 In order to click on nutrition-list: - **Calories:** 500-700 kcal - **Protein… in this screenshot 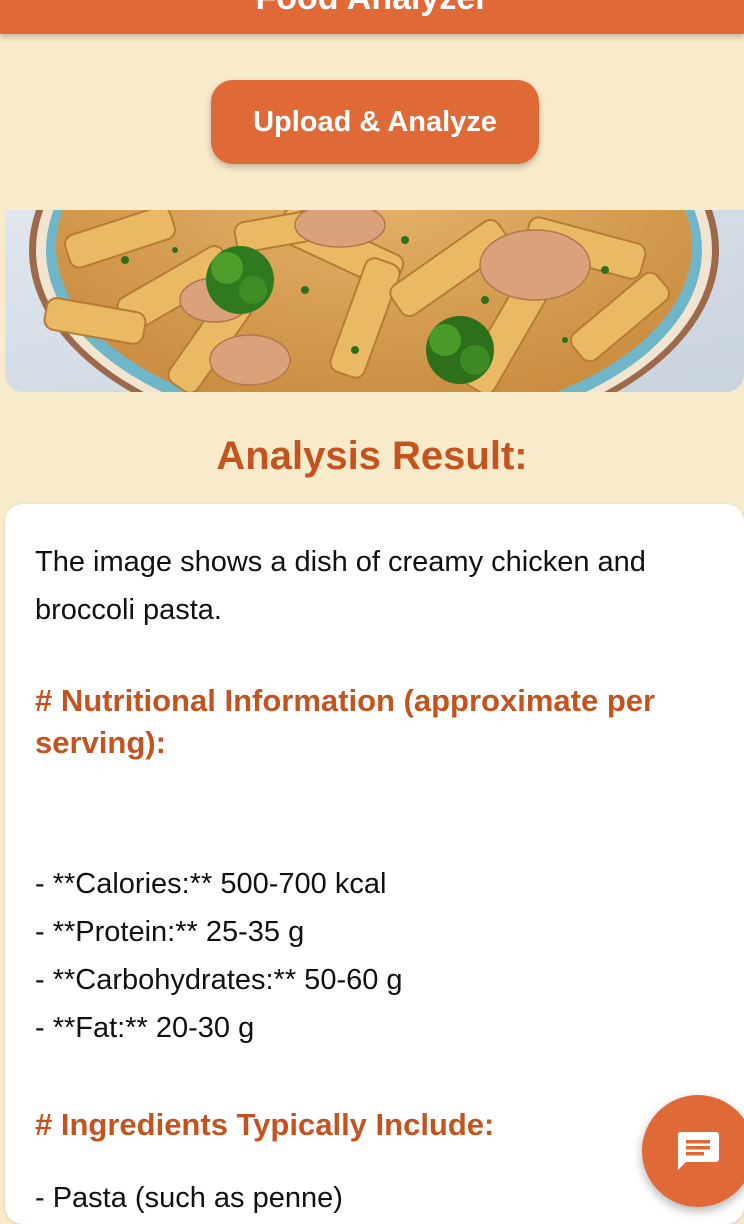, I will do `click(375, 956)`.